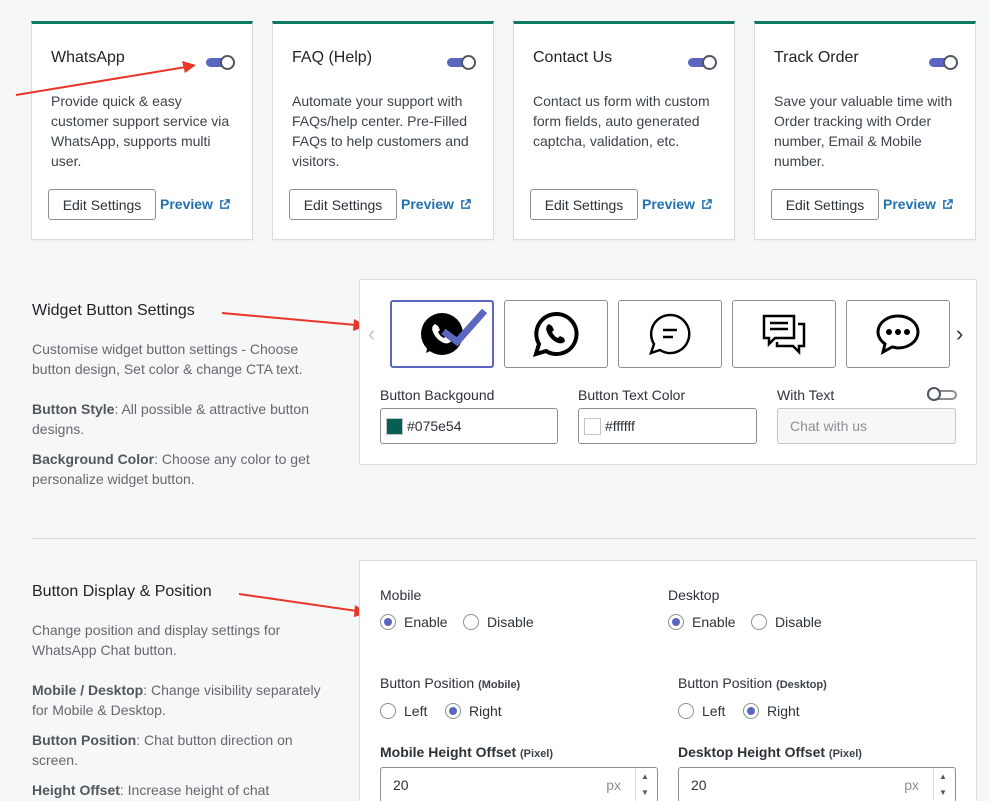 This screenshot has width=989, height=801. What do you see at coordinates (504, 538) in the screenshot?
I see `section-divider` at bounding box center [504, 538].